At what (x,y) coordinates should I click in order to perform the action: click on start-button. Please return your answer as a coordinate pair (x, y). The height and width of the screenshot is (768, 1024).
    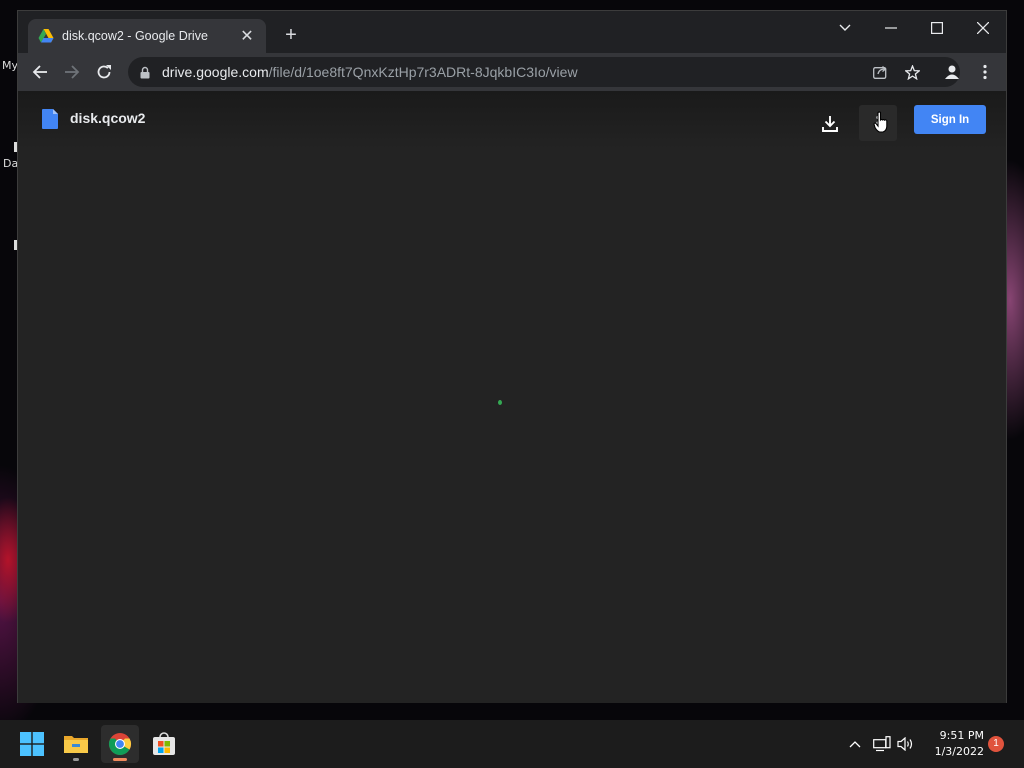
    Looking at the image, I should click on (32, 744).